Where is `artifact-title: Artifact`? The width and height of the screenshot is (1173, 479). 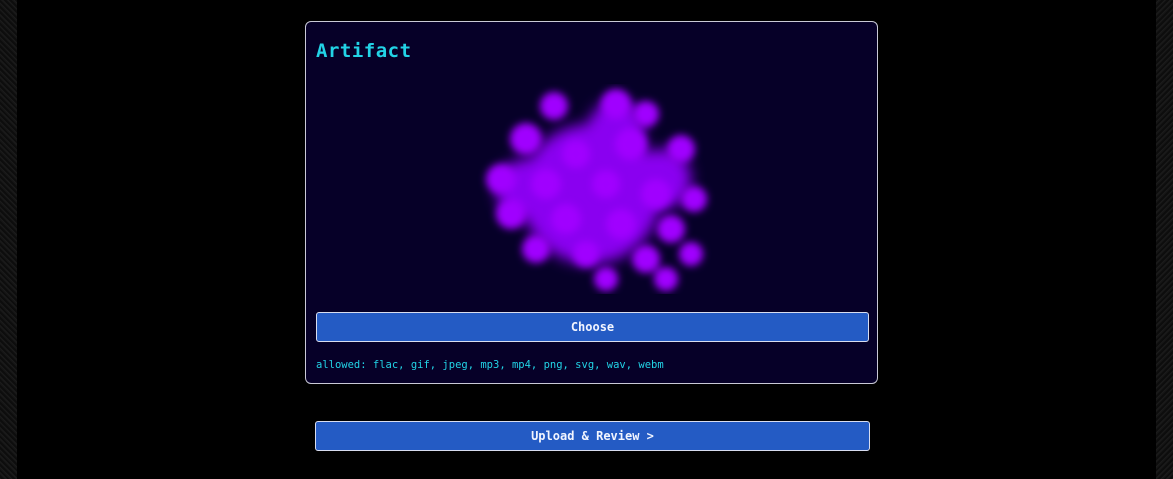
artifact-title: Artifact is located at coordinates (364, 51).